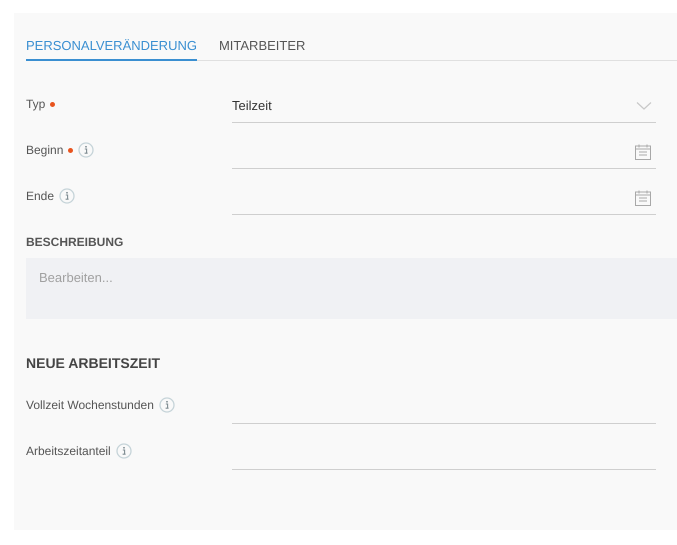  I want to click on field-label: Typ, so click(36, 104).